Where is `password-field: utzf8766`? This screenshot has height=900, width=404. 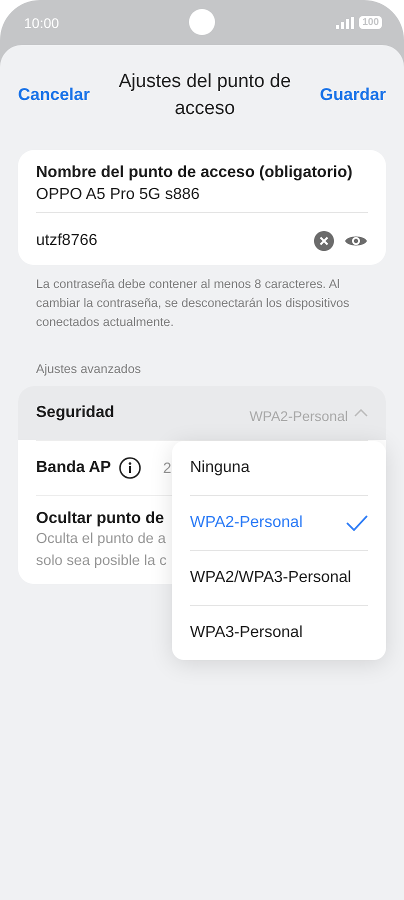 password-field: utzf8766 is located at coordinates (170, 241).